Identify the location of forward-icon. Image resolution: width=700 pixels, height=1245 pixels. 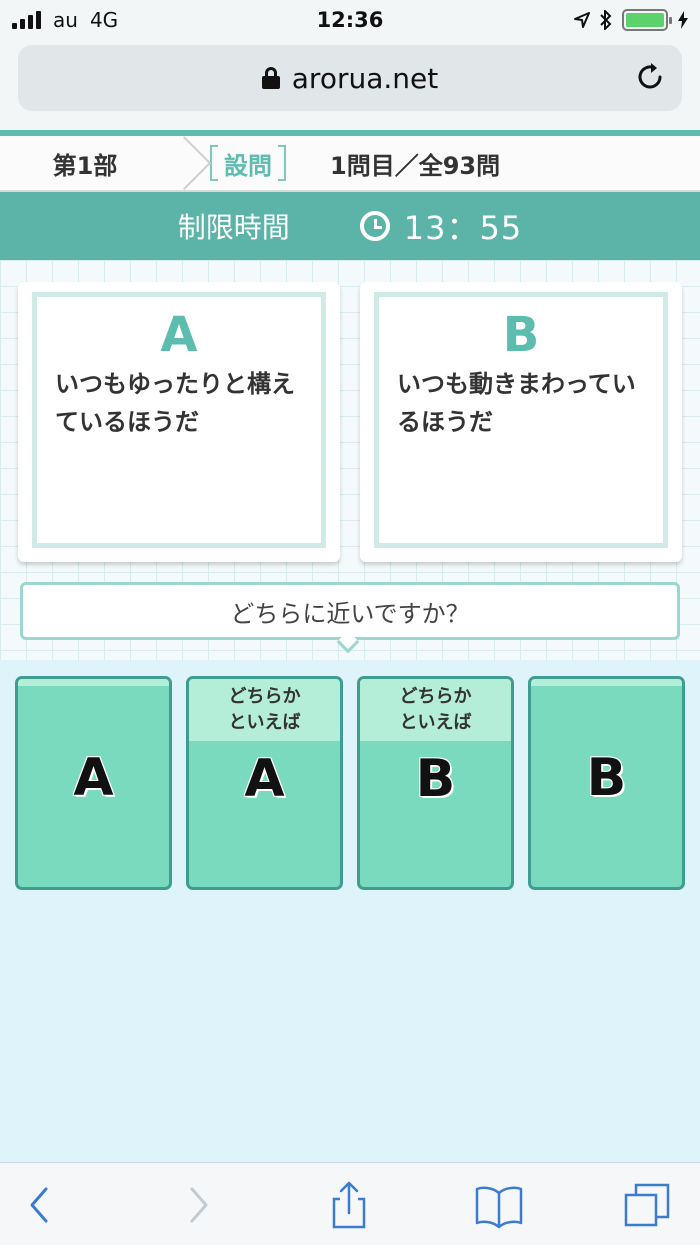
(197, 1205).